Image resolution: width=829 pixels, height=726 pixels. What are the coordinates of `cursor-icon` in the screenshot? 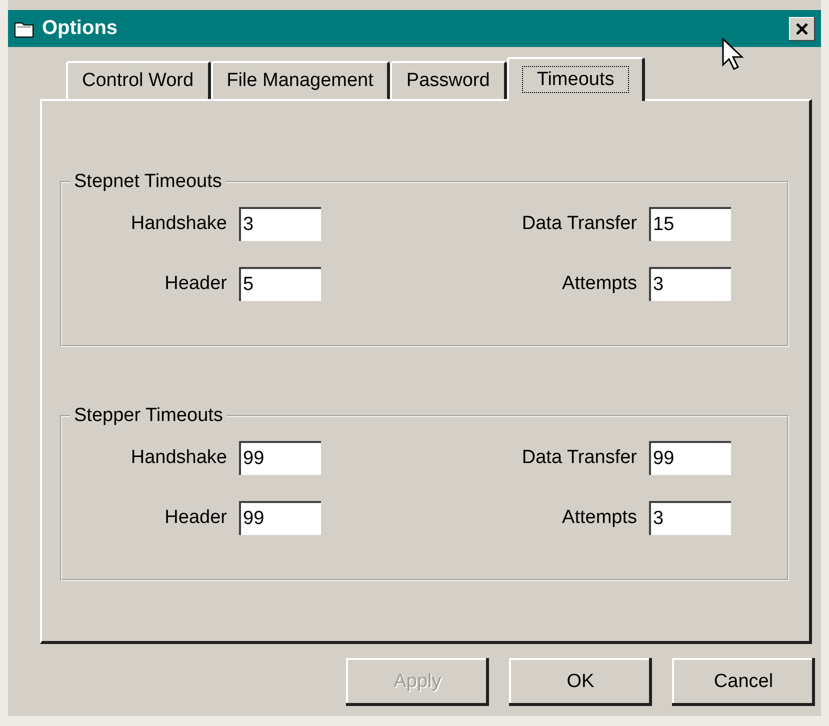 It's located at (733, 54).